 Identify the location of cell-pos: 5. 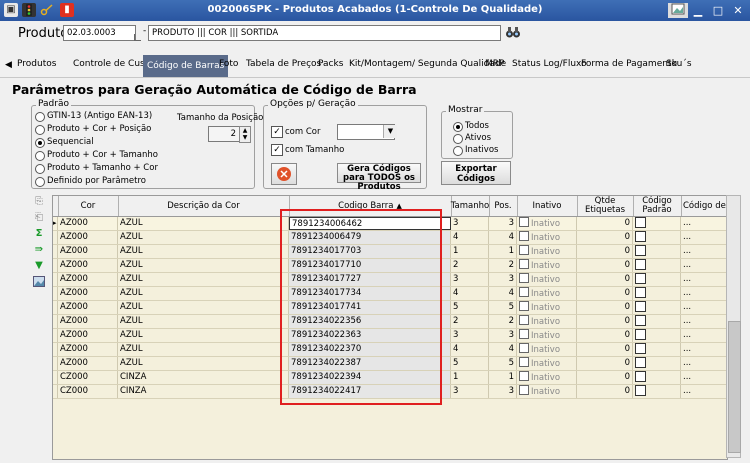
(503, 307).